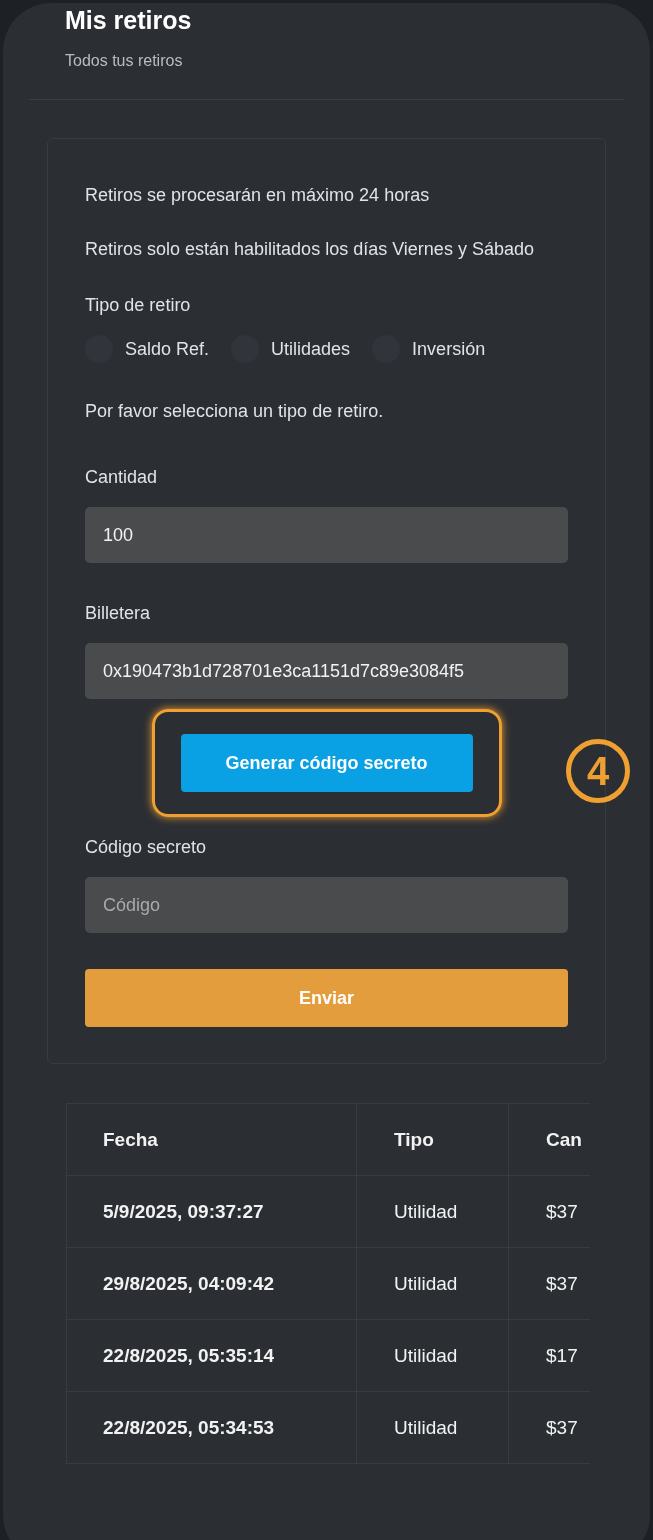  Describe the element at coordinates (549, 1139) in the screenshot. I see `column-header: Can` at that location.